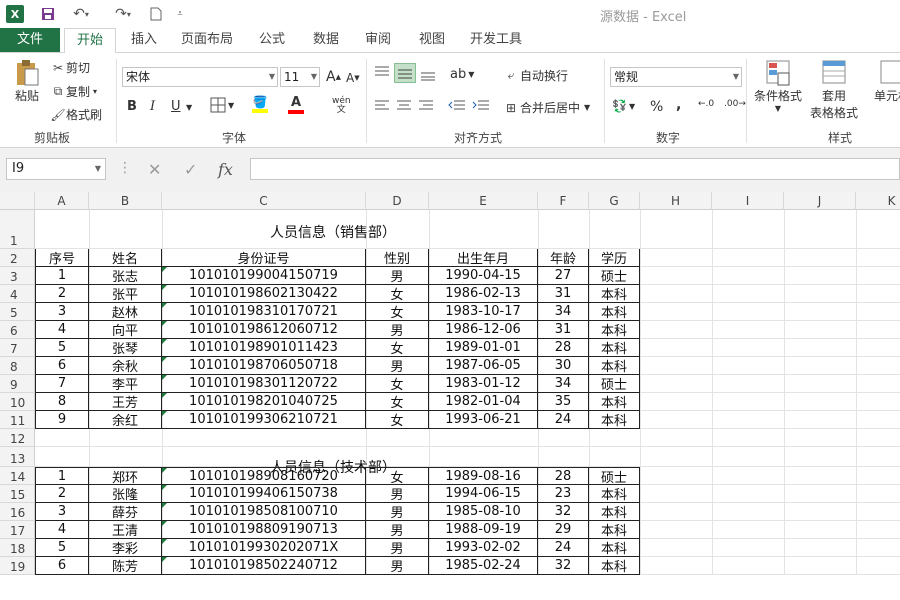  I want to click on cell-name: 张琴, so click(125, 348).